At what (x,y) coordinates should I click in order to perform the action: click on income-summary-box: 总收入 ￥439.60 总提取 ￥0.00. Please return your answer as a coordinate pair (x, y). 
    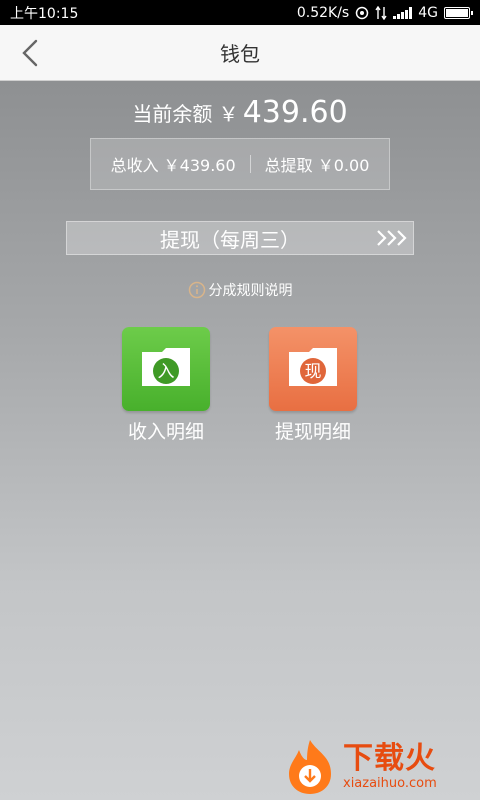
    Looking at the image, I should click on (240, 164).